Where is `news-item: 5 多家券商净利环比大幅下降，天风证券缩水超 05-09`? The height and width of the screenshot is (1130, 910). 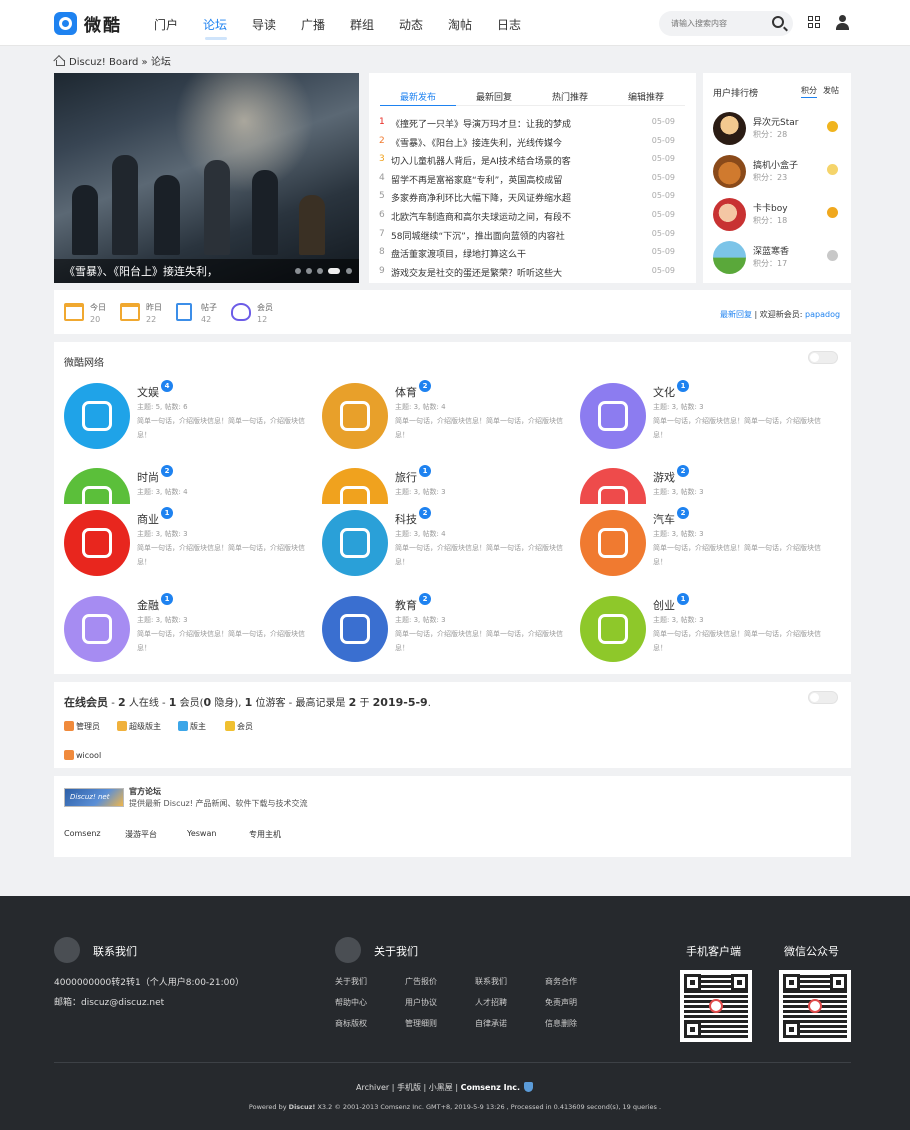
news-item: 5 多家券商净利环比大幅下降，天风证券缩水超 05-09 is located at coordinates (532, 198).